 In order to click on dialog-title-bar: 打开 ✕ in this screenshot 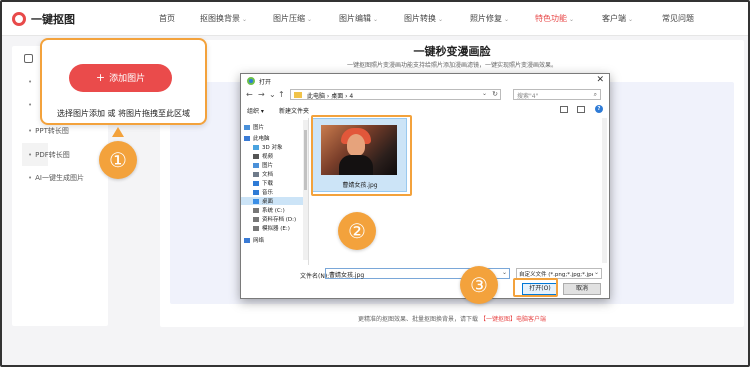, I will do `click(425, 80)`.